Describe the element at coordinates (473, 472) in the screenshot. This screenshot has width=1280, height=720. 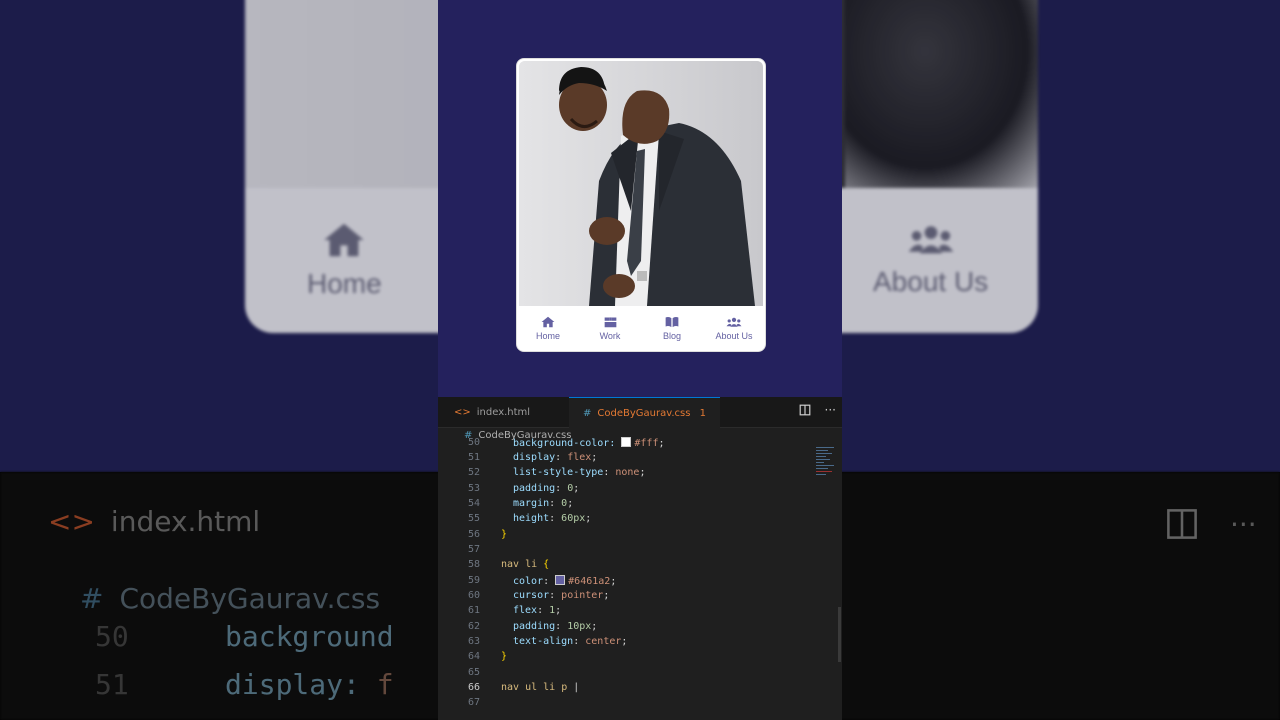
I see `line-number: 52` at that location.